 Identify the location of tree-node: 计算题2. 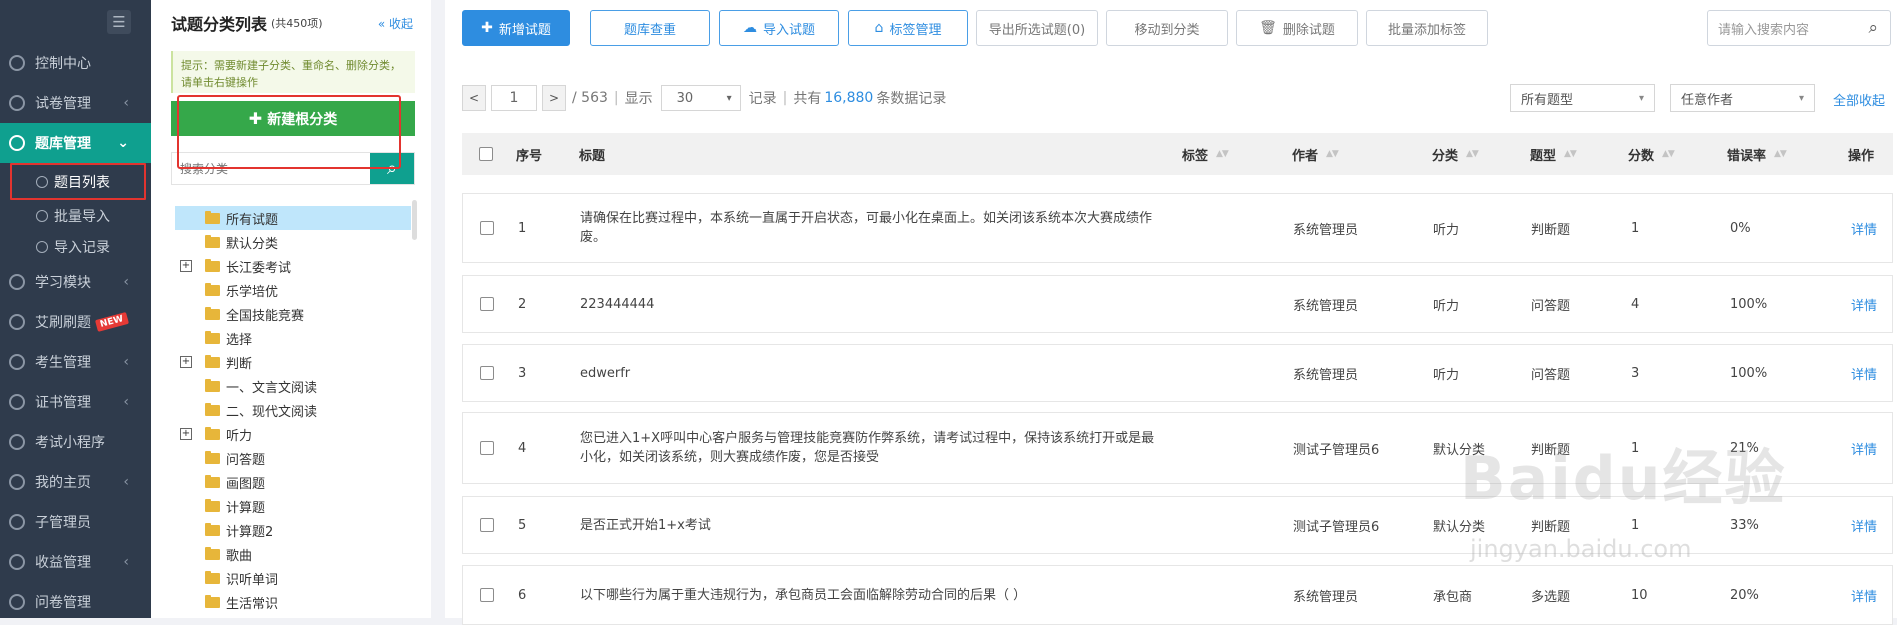
(293, 530).